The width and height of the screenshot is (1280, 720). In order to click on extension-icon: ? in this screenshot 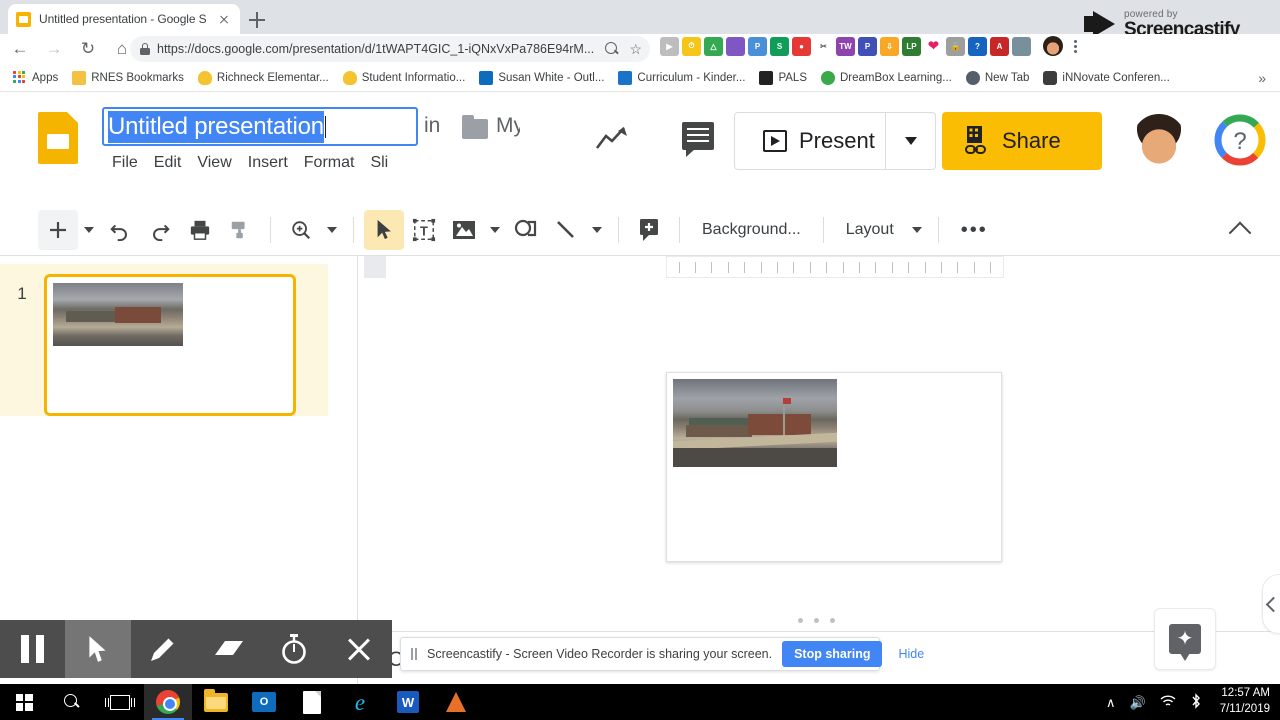, I will do `click(977, 46)`.